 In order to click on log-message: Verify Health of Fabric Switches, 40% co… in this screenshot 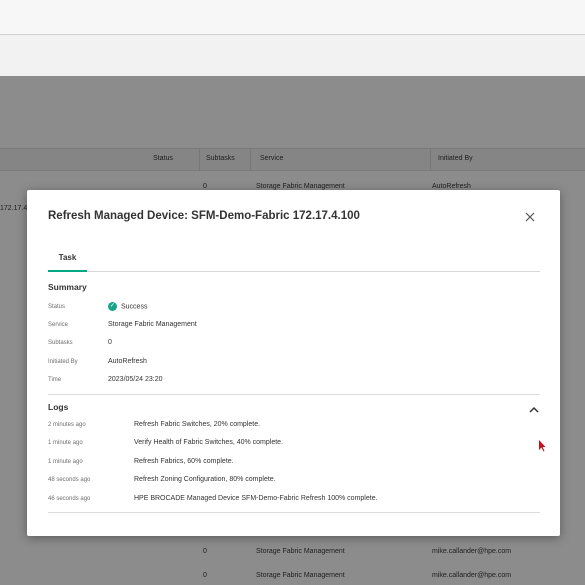, I will do `click(209, 442)`.